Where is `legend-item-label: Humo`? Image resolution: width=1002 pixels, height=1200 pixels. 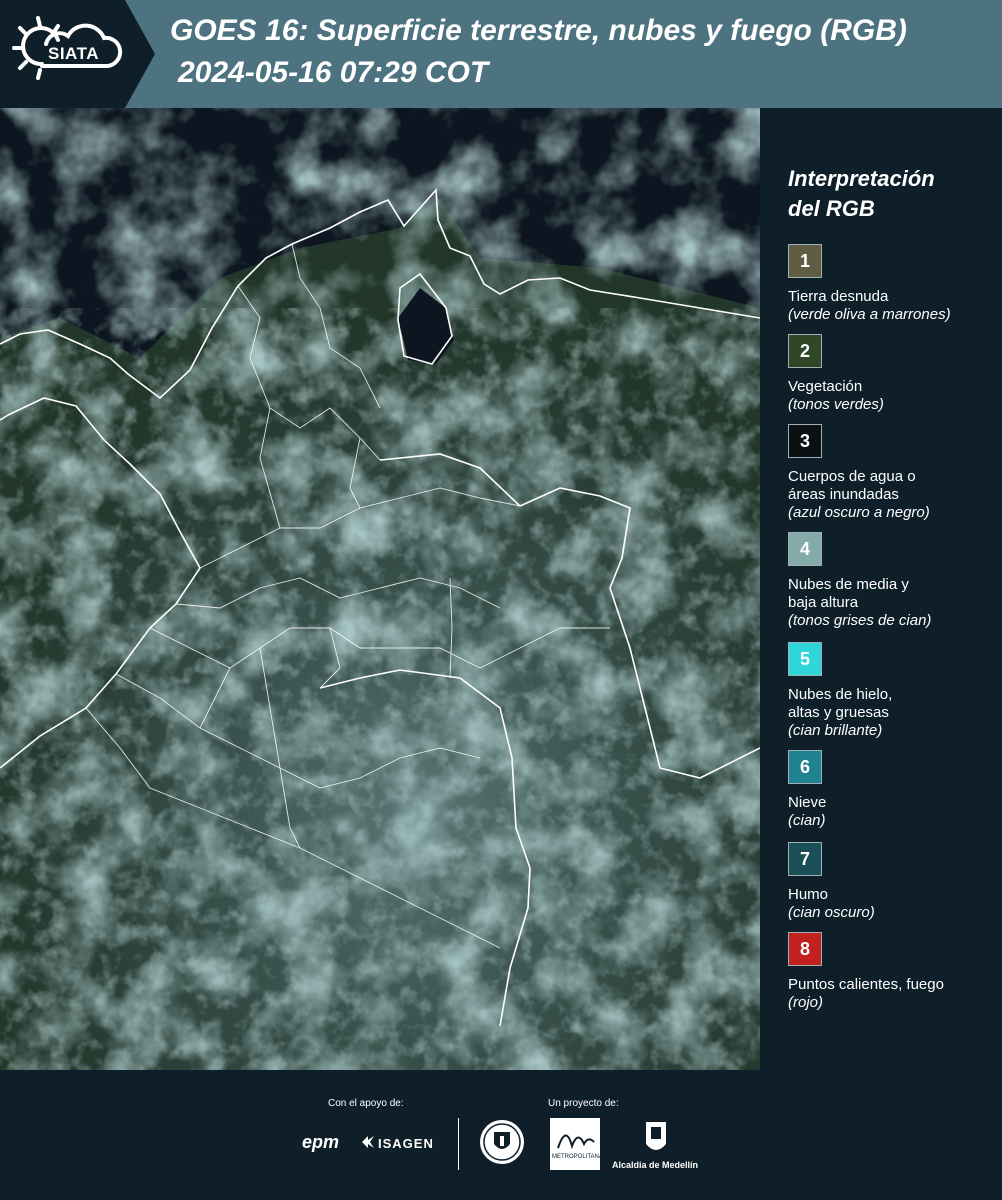 legend-item-label: Humo is located at coordinates (808, 894).